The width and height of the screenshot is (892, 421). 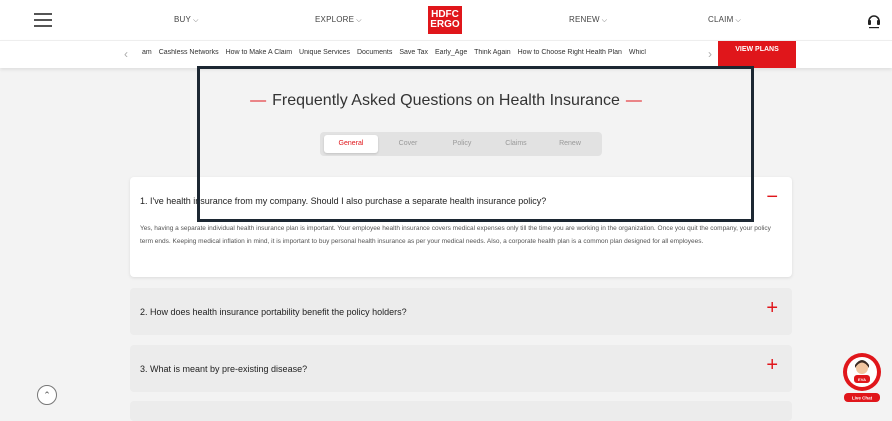 I want to click on scroll-to-top-button: ⌃, so click(x=47, y=395).